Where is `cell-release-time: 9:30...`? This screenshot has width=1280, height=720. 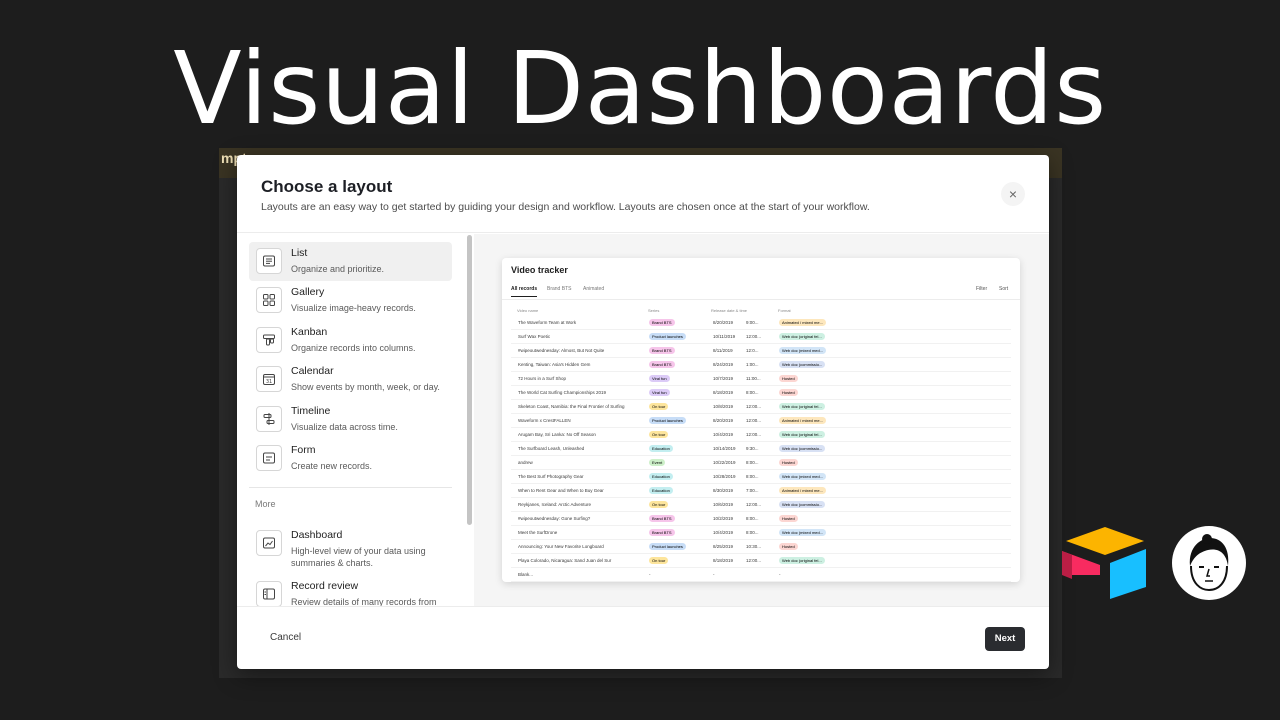 cell-release-time: 9:30... is located at coordinates (752, 448).